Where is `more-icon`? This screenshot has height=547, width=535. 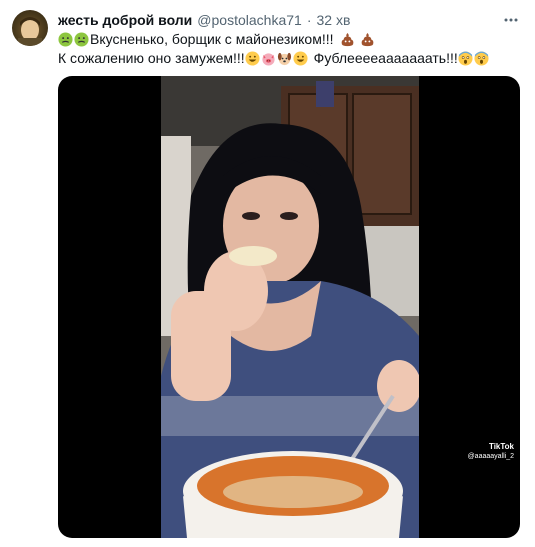
more-icon is located at coordinates (511, 20).